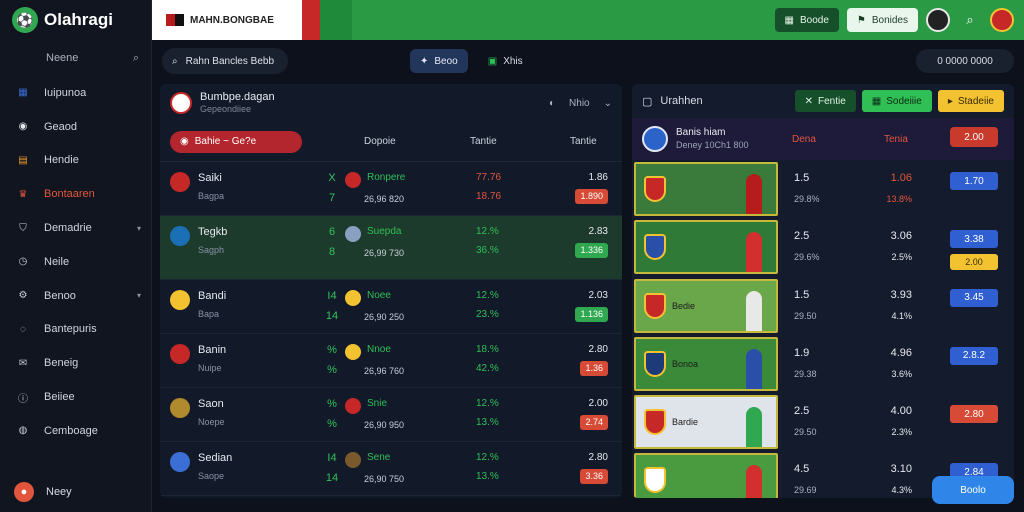 The height and width of the screenshot is (512, 1024). Describe the element at coordinates (974, 355) in the screenshot. I see `odds-button: 2.8.2` at that location.